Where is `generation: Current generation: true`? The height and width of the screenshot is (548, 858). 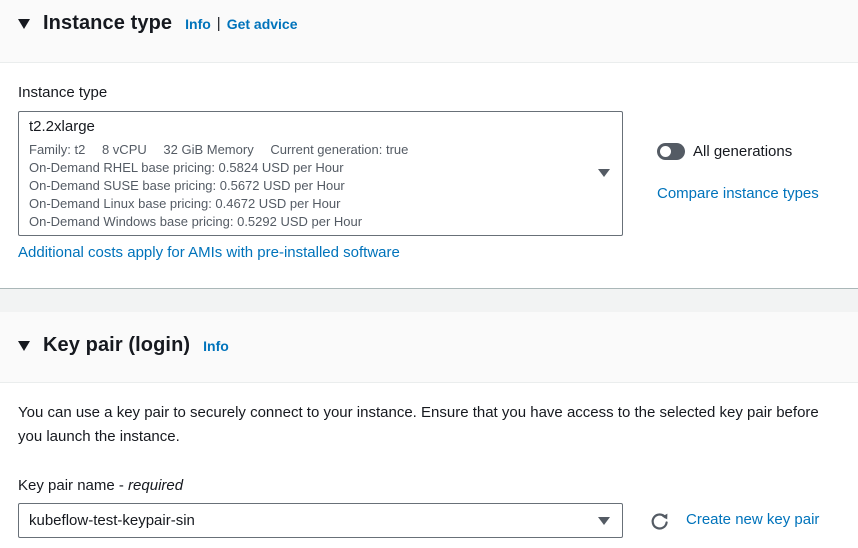 generation: Current generation: true is located at coordinates (339, 149).